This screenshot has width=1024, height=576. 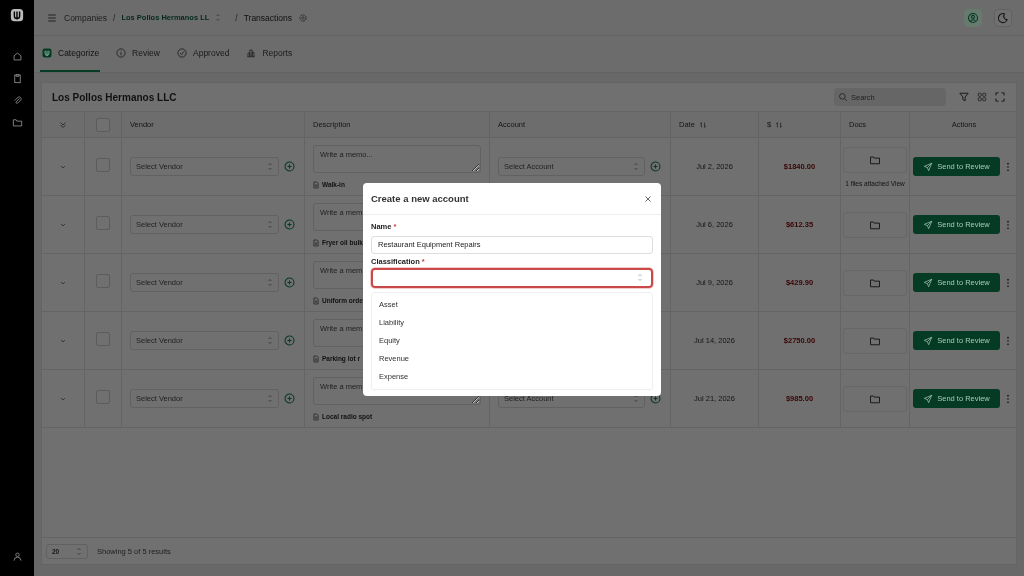 What do you see at coordinates (420, 198) in the screenshot?
I see `dialog-title: Create a new account` at bounding box center [420, 198].